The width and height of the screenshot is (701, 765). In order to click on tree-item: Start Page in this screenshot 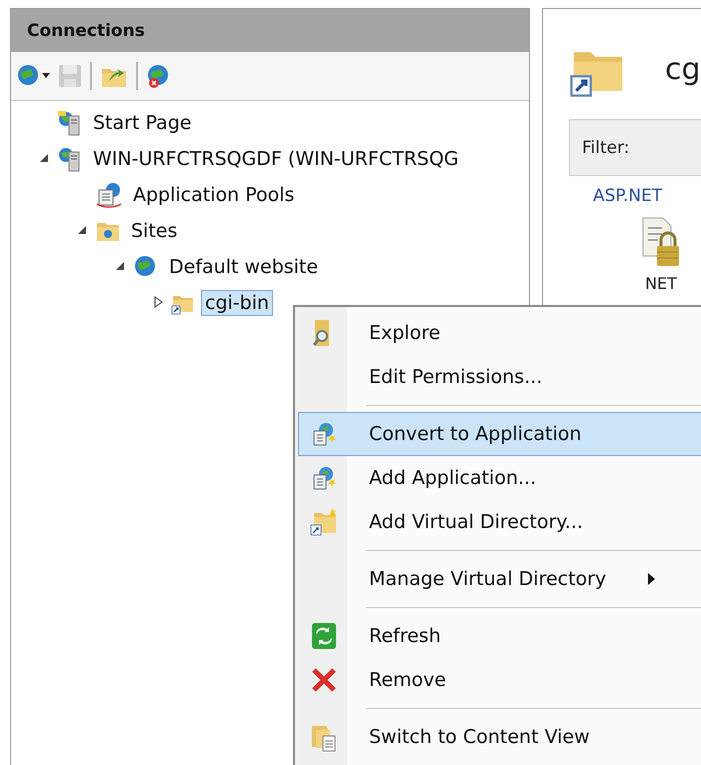, I will do `click(142, 123)`.